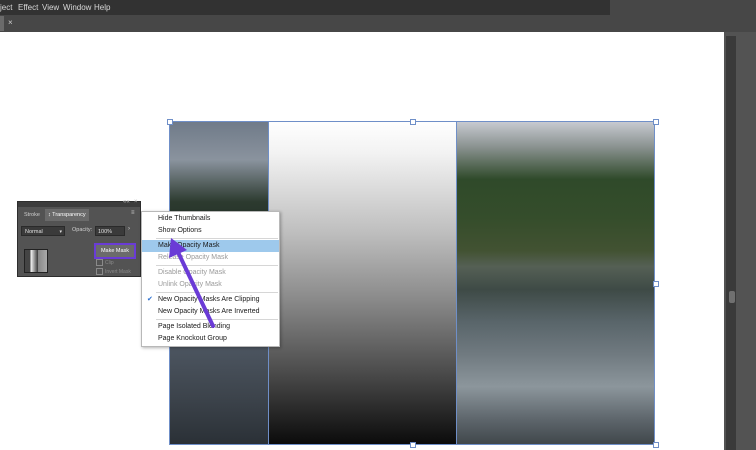  What do you see at coordinates (10, 22) in the screenshot?
I see `close-tab-icon: ×` at bounding box center [10, 22].